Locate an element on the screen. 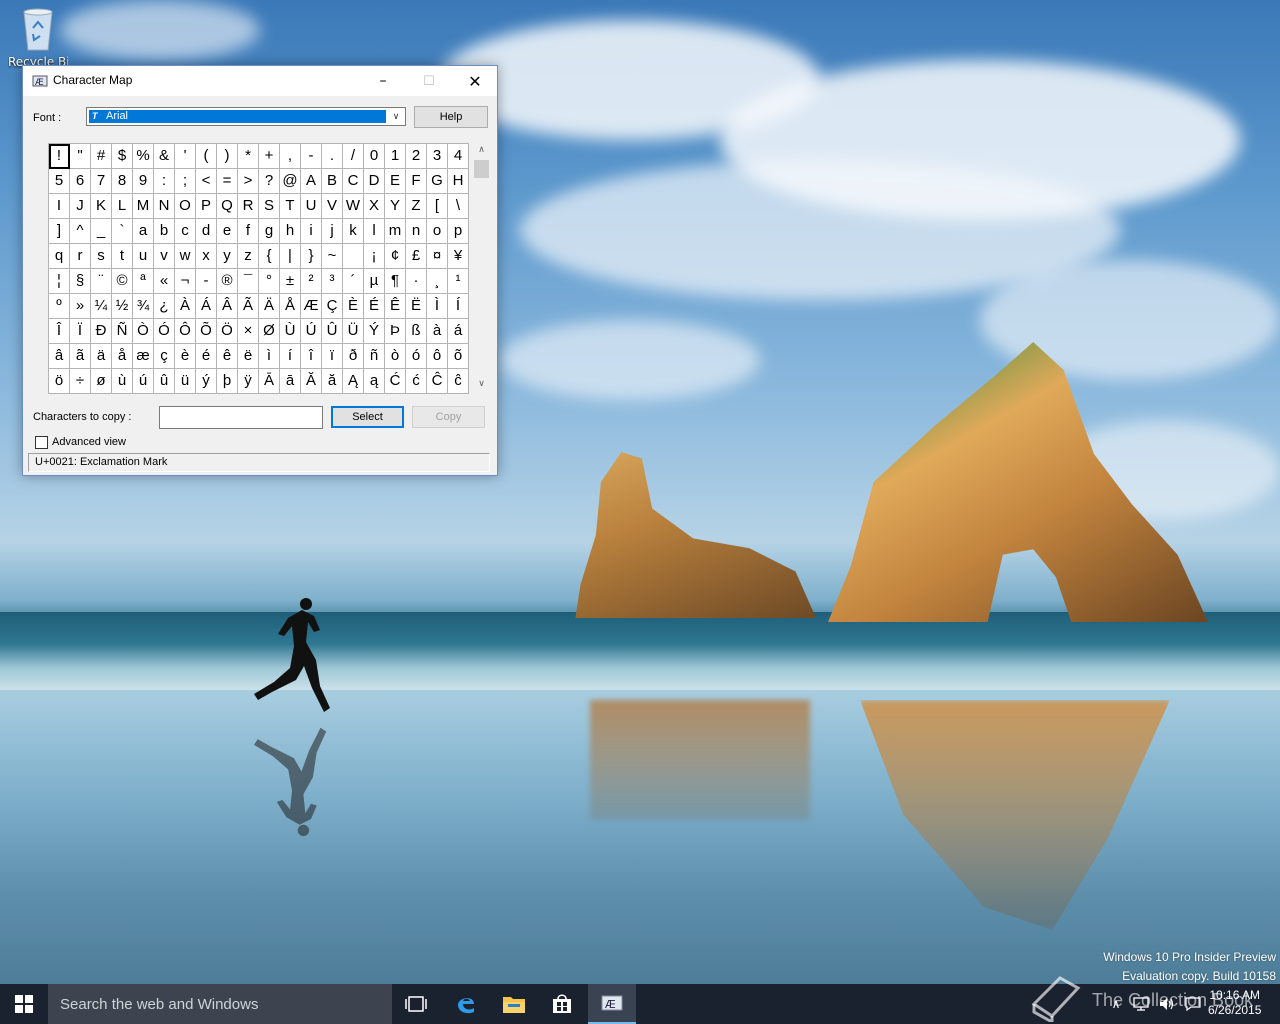  char-cell: ô is located at coordinates (437, 356).